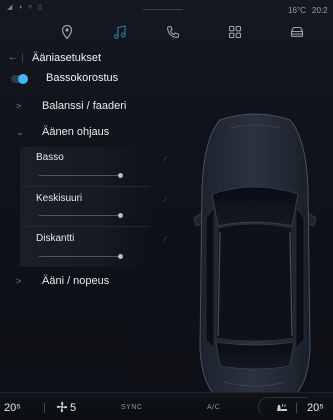  Describe the element at coordinates (62, 407) in the screenshot. I see `fan-icon` at that location.